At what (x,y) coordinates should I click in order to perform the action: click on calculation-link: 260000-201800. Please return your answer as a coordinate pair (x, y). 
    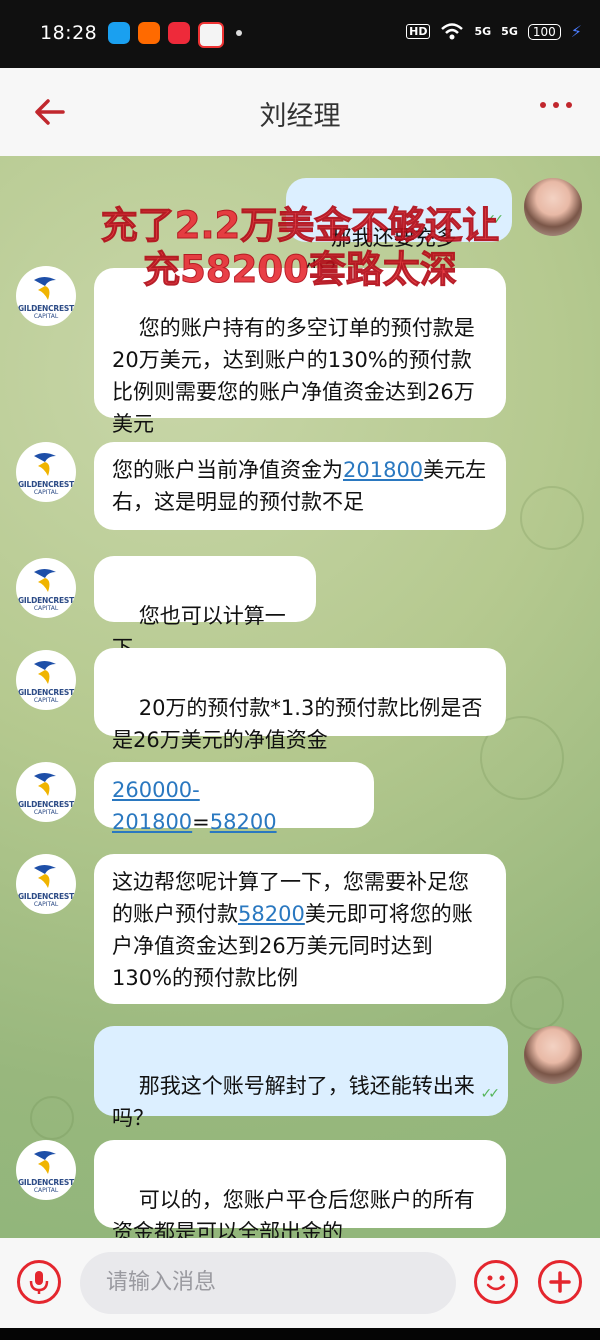
    Looking at the image, I should click on (156, 806).